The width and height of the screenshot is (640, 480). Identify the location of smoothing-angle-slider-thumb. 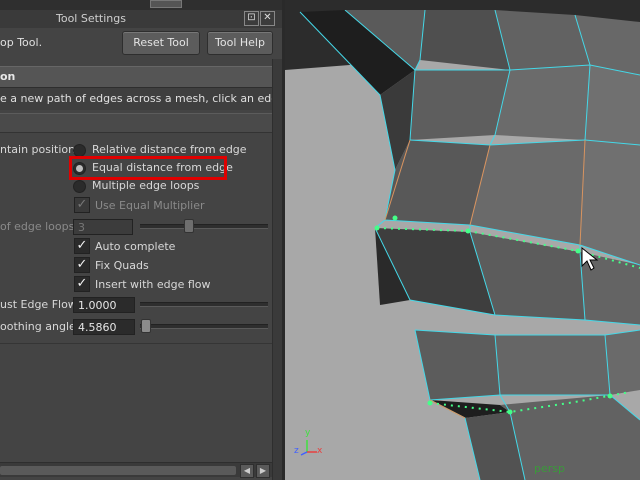
(146, 326).